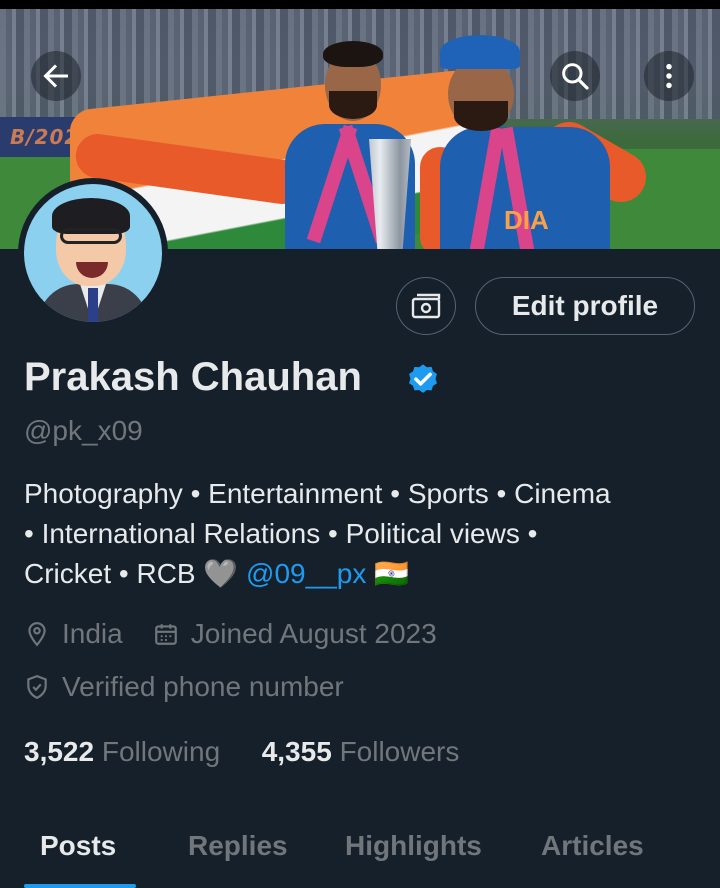  Describe the element at coordinates (538, 138) in the screenshot. I see `player-right: DIA` at that location.